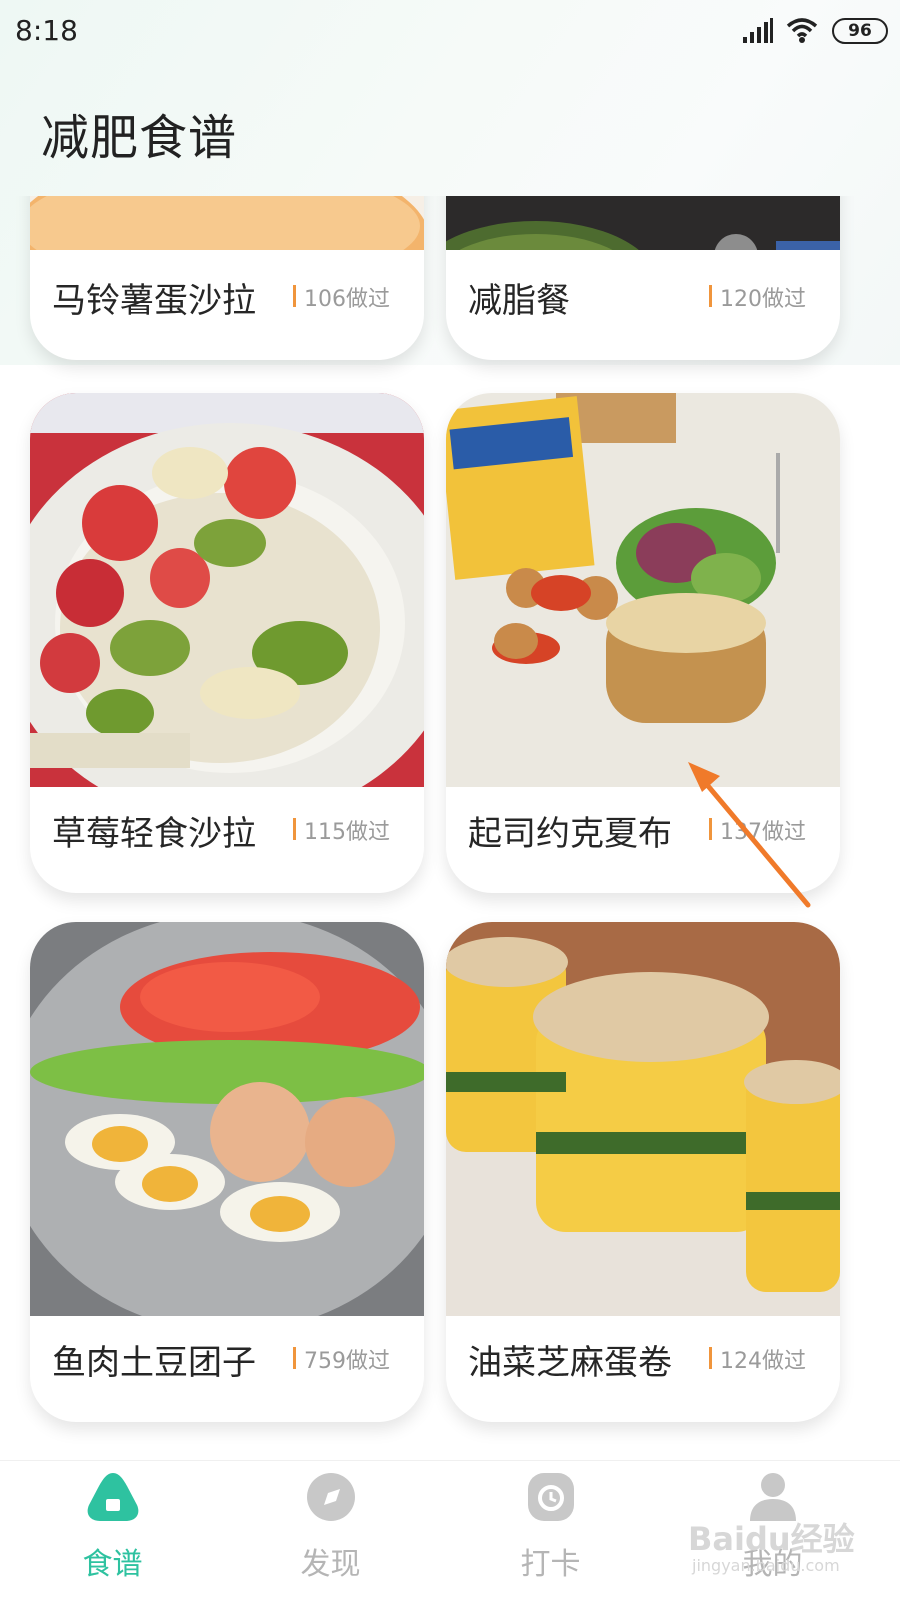 This screenshot has height=1600, width=900. What do you see at coordinates (550, 1530) in the screenshot?
I see `tab-checkin: 打卡` at bounding box center [550, 1530].